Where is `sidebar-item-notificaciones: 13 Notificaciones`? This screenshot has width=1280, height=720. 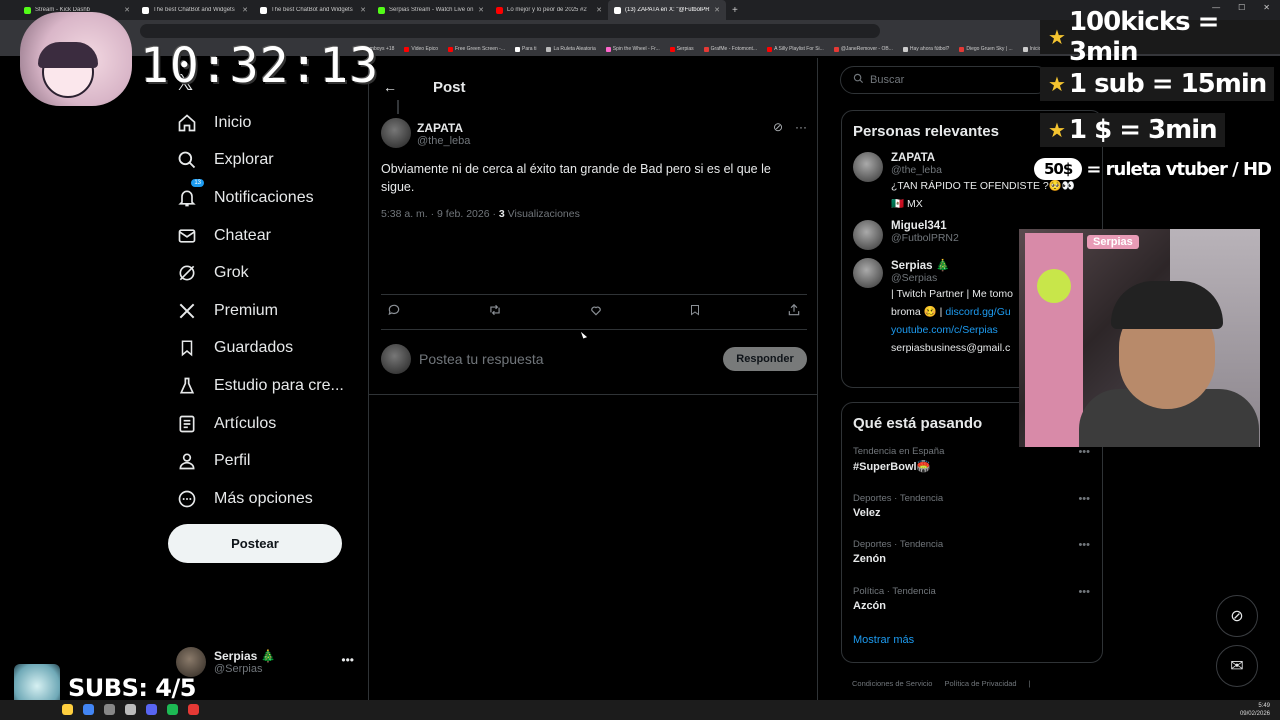
sidebar-item-notificaciones: 13 Notificaciones is located at coordinates (268, 197).